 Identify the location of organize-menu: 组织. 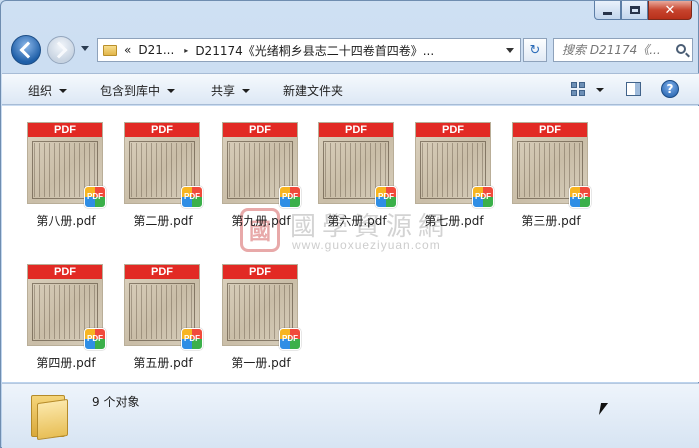
(48, 90).